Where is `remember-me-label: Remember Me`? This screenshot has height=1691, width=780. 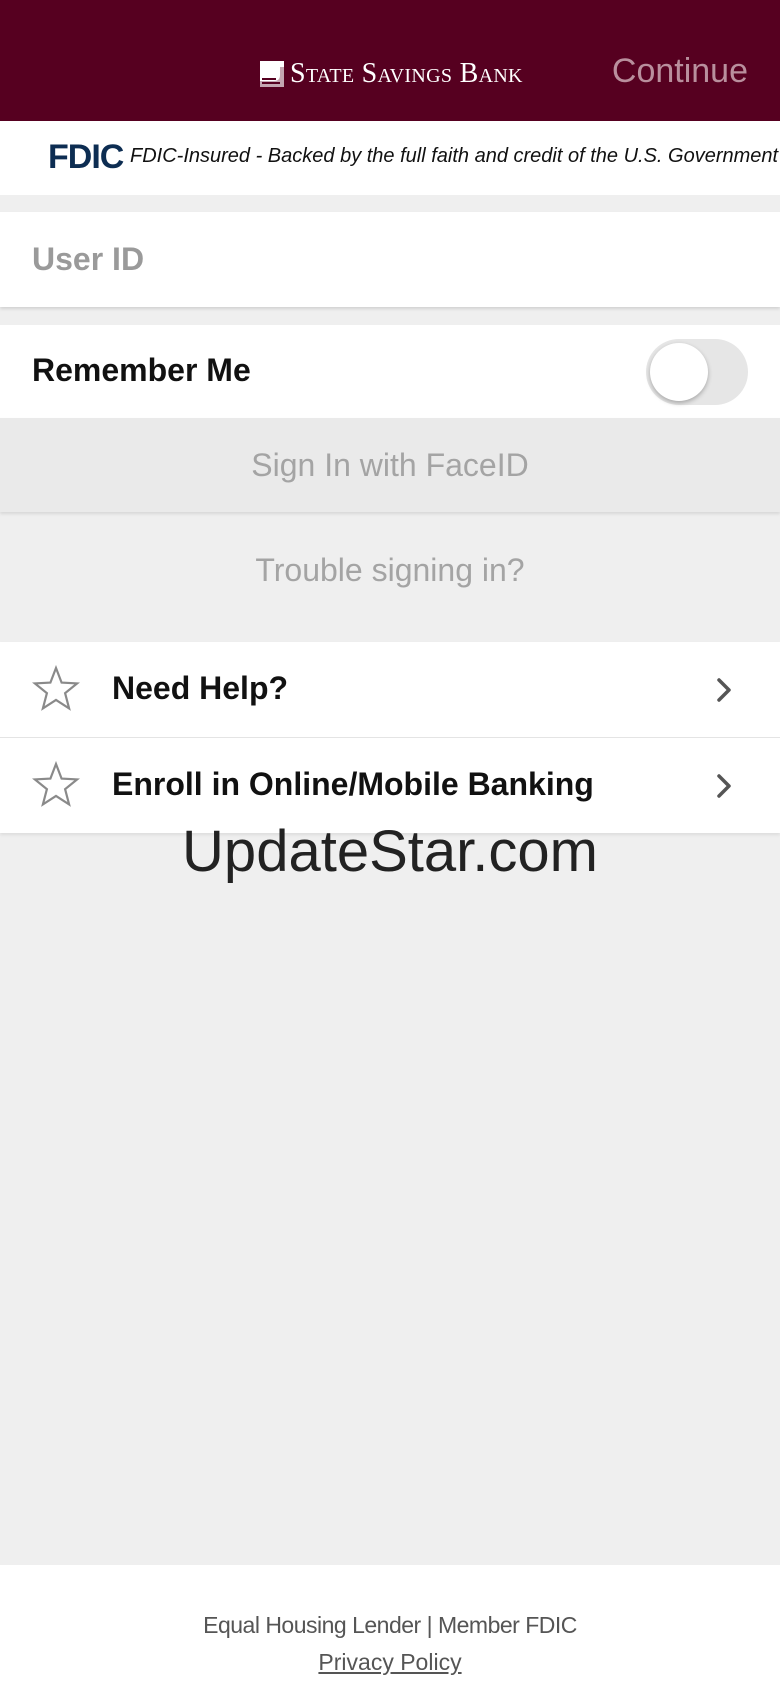 remember-me-label: Remember Me is located at coordinates (141, 370).